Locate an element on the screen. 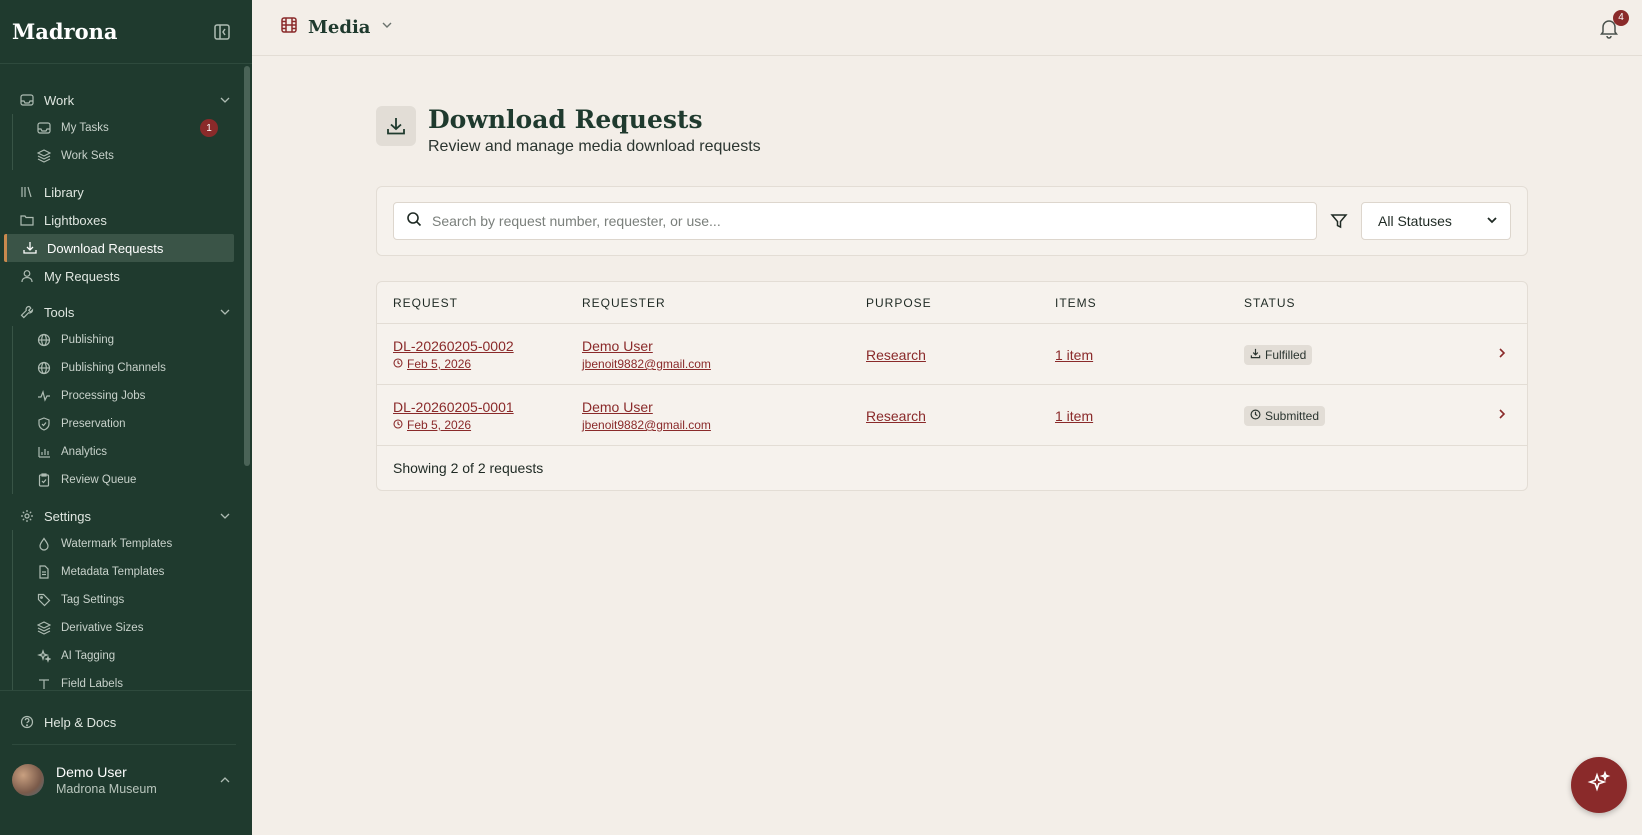  task-count-badge: 1 is located at coordinates (209, 128).